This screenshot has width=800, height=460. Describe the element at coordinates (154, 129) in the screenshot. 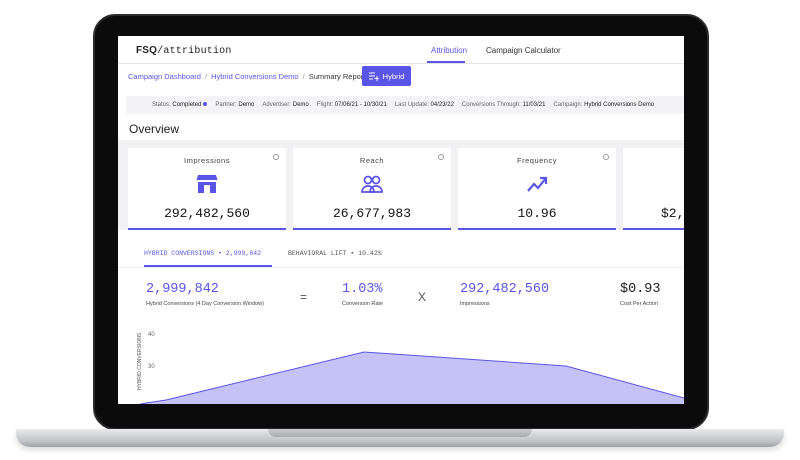

I see `page-title: Overview` at that location.